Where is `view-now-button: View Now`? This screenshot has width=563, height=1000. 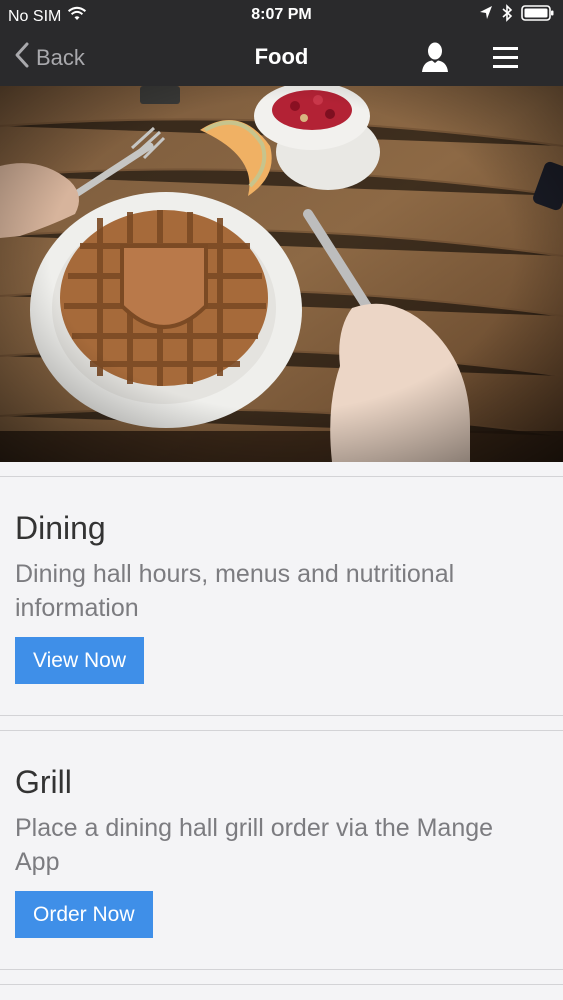
view-now-button: View Now is located at coordinates (79, 660).